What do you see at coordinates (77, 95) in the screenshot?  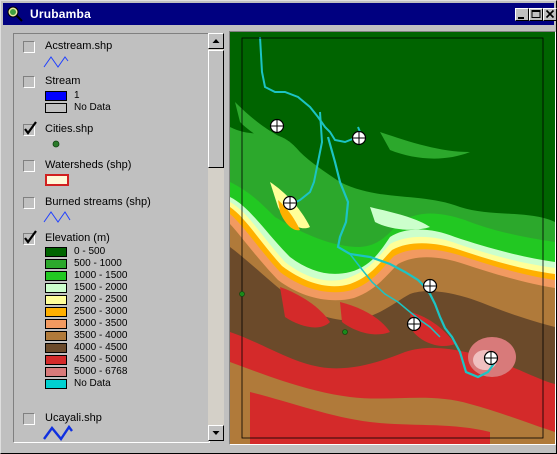 I see `legend-label: 1` at bounding box center [77, 95].